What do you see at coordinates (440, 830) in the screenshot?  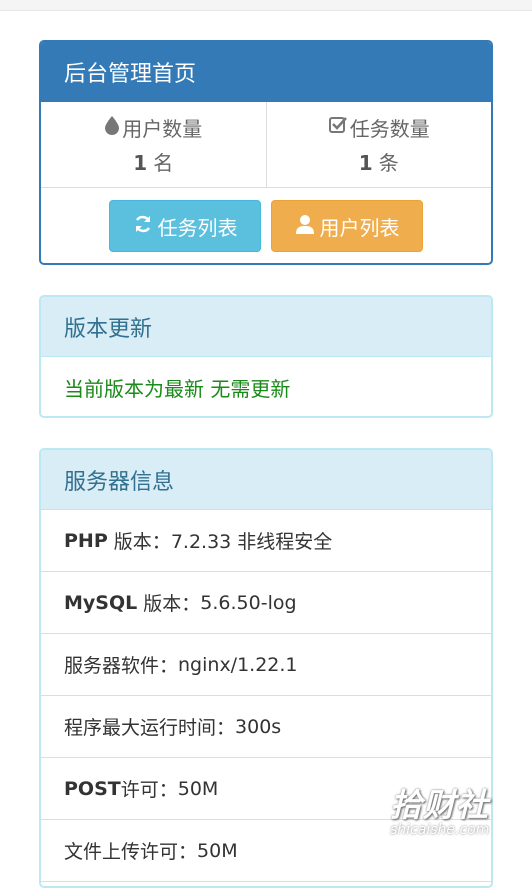 I see `watermark-domain: shicaishe.com` at bounding box center [440, 830].